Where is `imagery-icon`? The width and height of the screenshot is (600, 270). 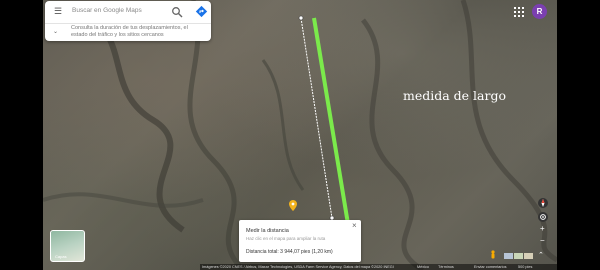
imagery-icon is located at coordinates (519, 256).